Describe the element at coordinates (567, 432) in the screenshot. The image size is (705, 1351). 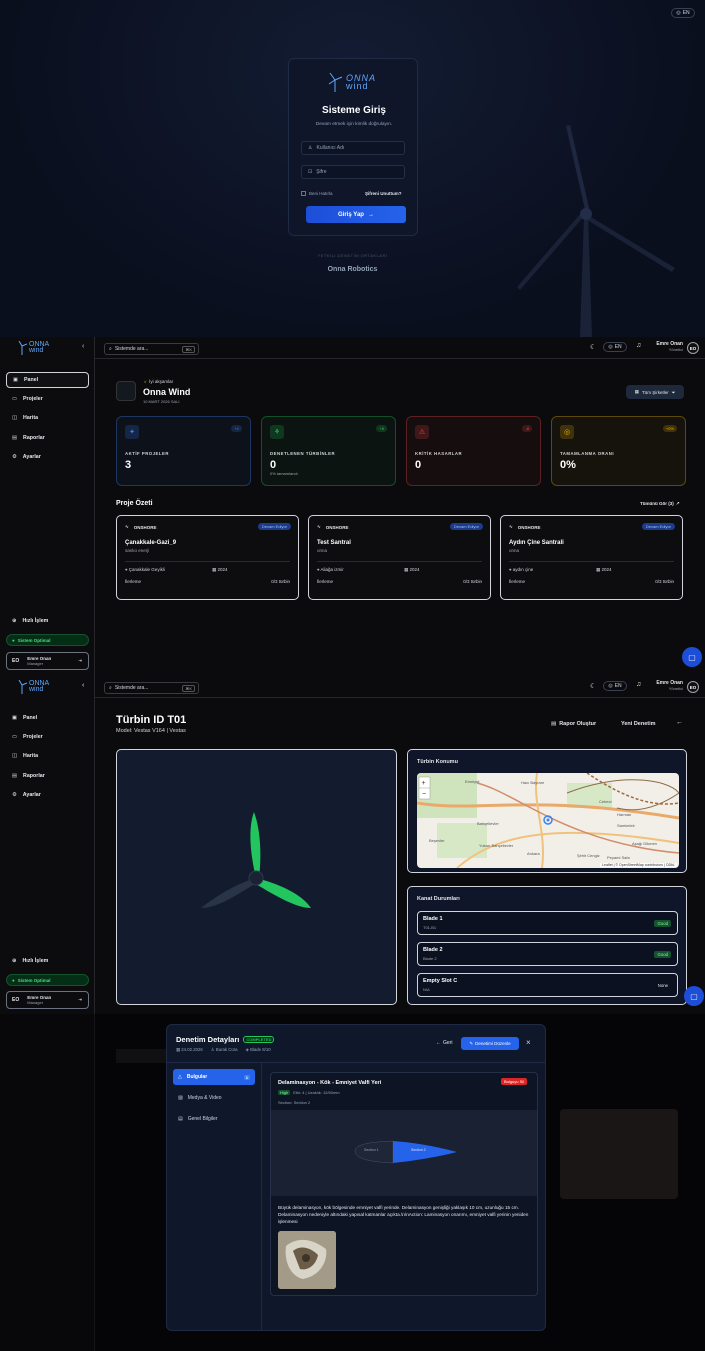
I see `target-icon: ◎` at that location.